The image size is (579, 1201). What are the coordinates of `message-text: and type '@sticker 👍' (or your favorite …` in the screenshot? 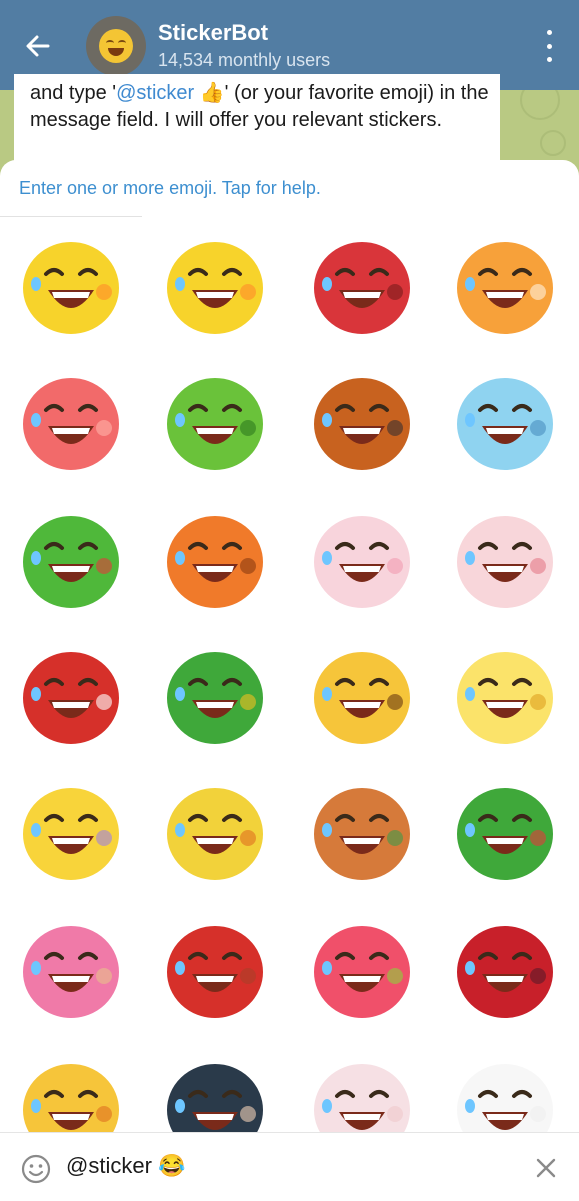 It's located at (259, 106).